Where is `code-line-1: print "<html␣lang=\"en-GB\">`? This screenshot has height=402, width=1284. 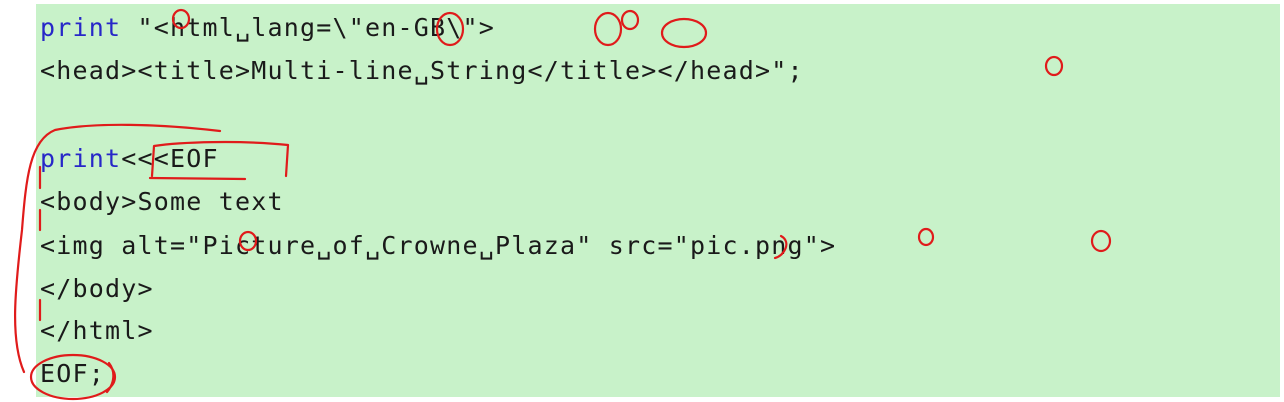 code-line-1: print "<html␣lang=\"en-GB\"> is located at coordinates (267, 28).